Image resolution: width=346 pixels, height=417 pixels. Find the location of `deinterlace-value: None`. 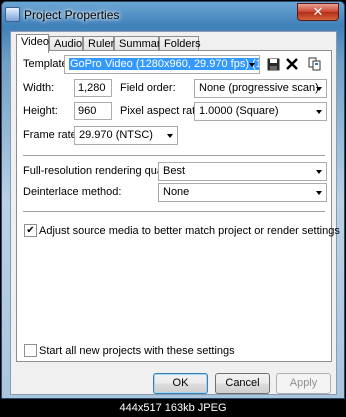

deinterlace-value: None is located at coordinates (176, 192).